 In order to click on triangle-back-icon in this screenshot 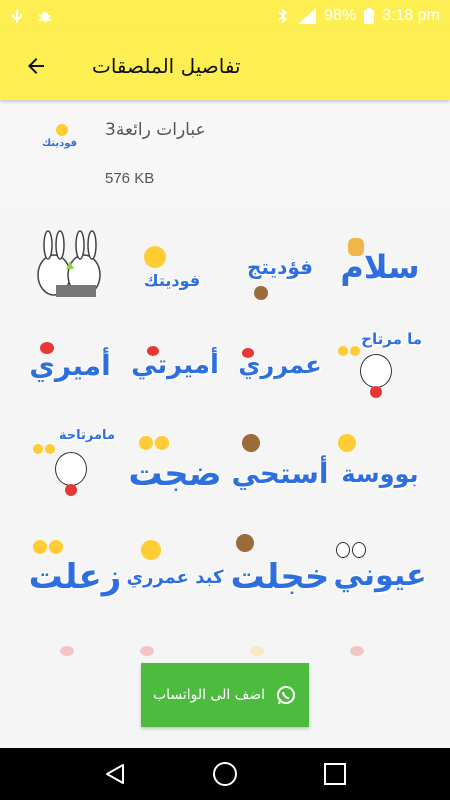, I will do `click(115, 774)`.